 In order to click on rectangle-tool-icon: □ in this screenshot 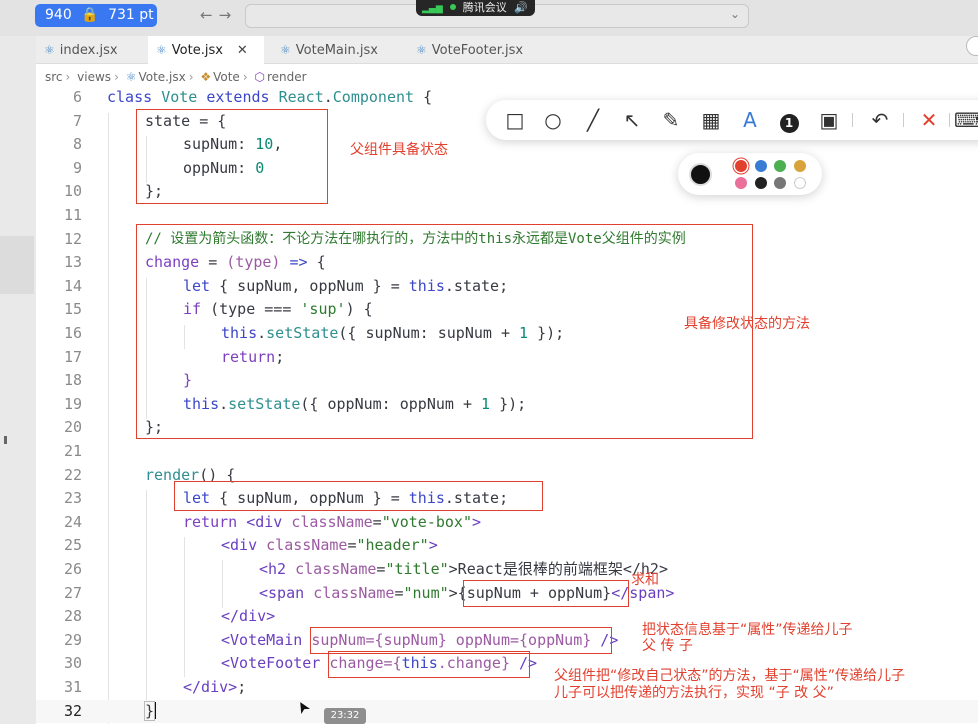, I will do `click(515, 120)`.